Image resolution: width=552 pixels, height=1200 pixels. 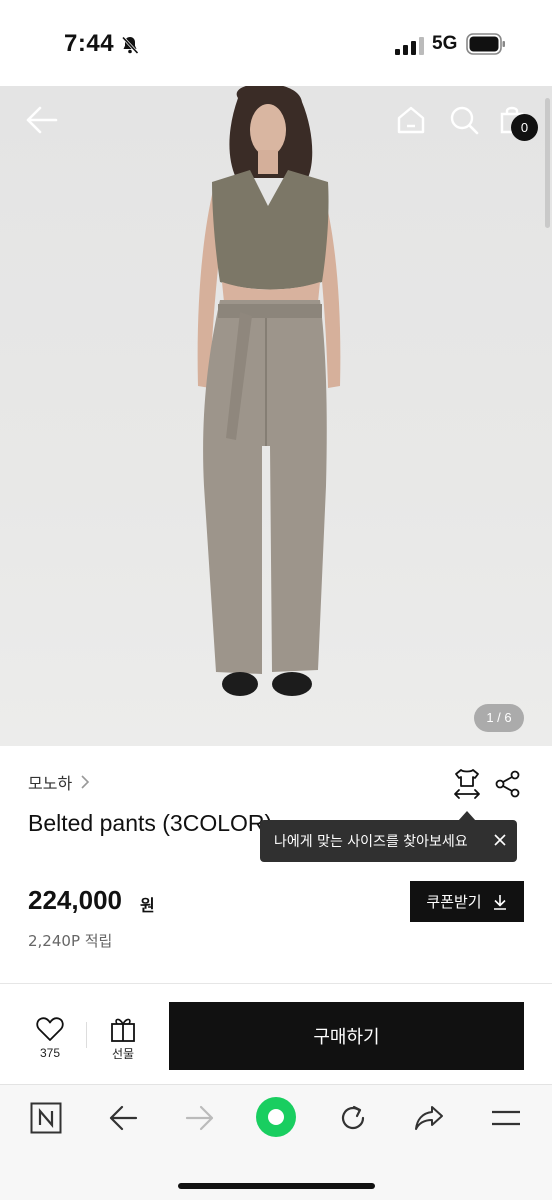 What do you see at coordinates (75, 900) in the screenshot?
I see `price-value: 224,000` at bounding box center [75, 900].